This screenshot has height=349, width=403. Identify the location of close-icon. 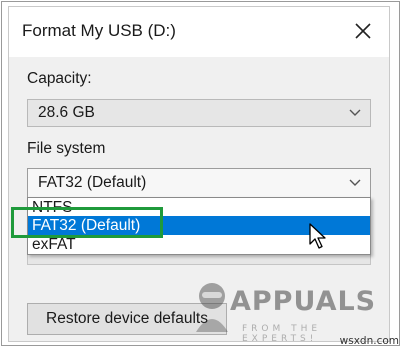
(363, 31).